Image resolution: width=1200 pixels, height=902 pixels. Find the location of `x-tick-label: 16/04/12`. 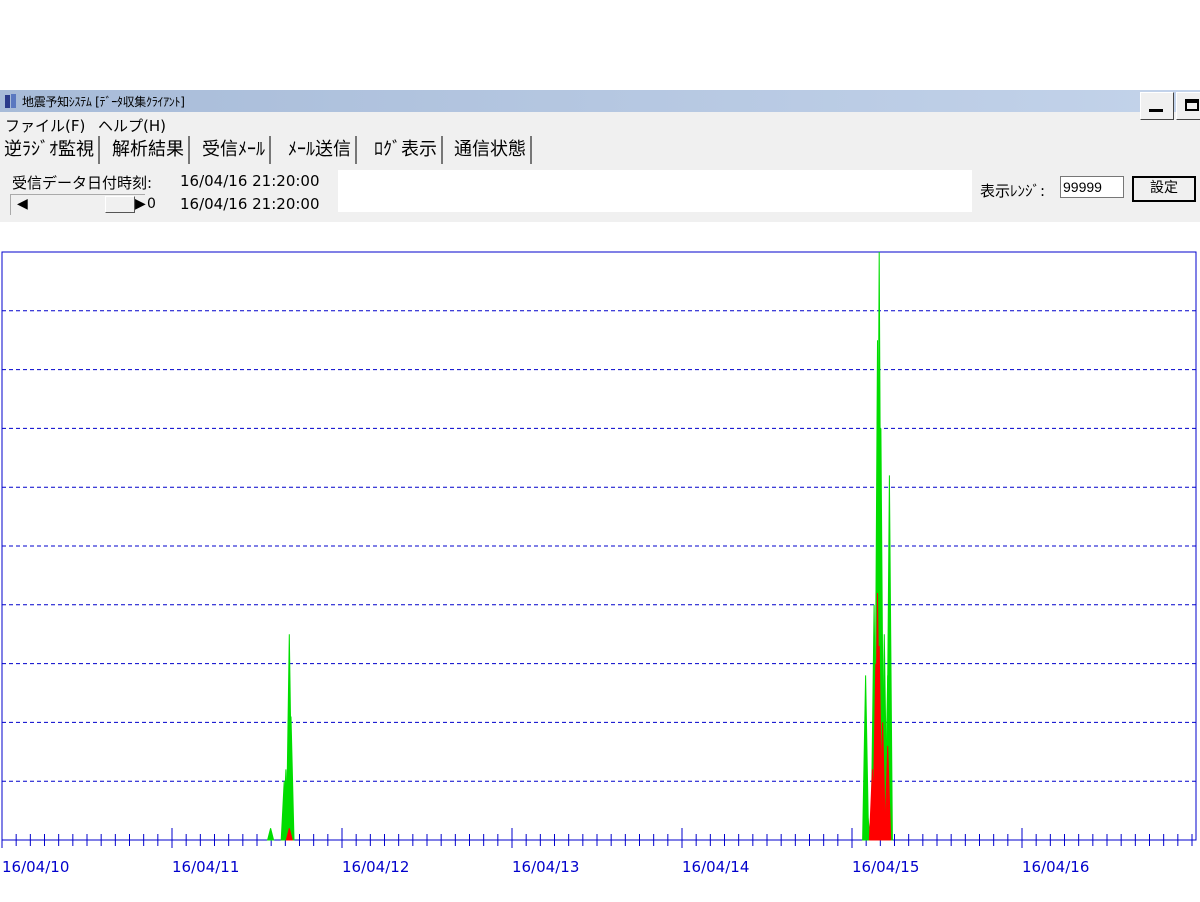

x-tick-label: 16/04/12 is located at coordinates (375, 867).